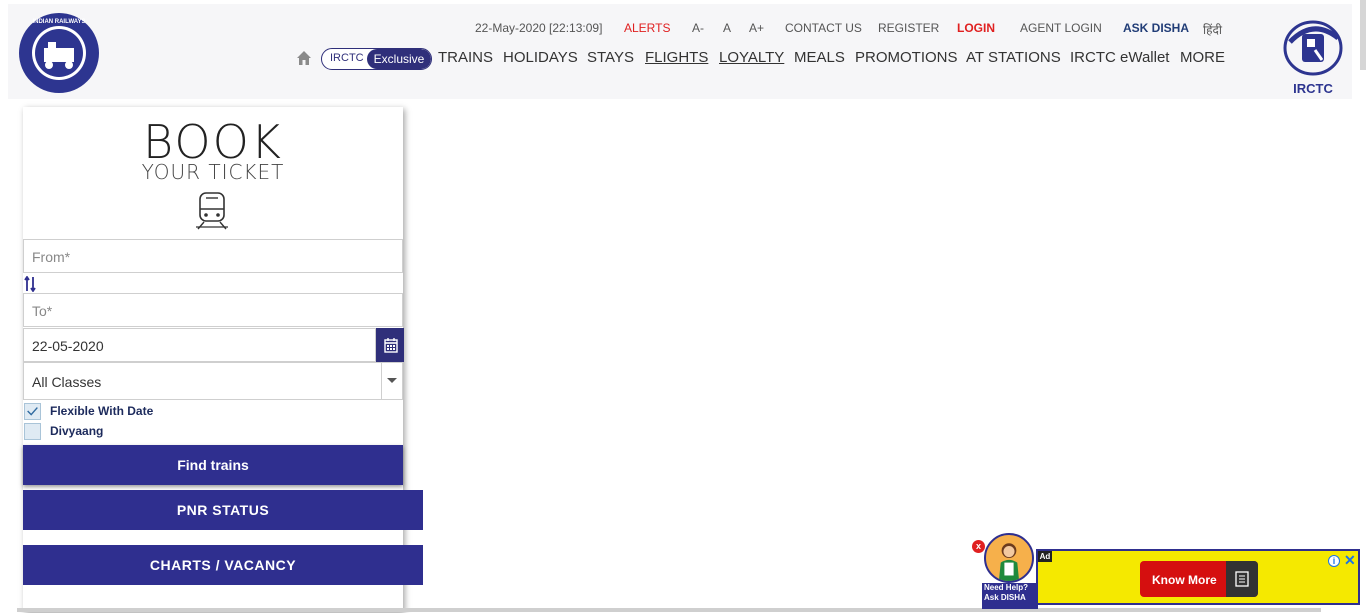 This screenshot has width=1366, height=613. I want to click on know-more-label: Know More, so click(1184, 580).